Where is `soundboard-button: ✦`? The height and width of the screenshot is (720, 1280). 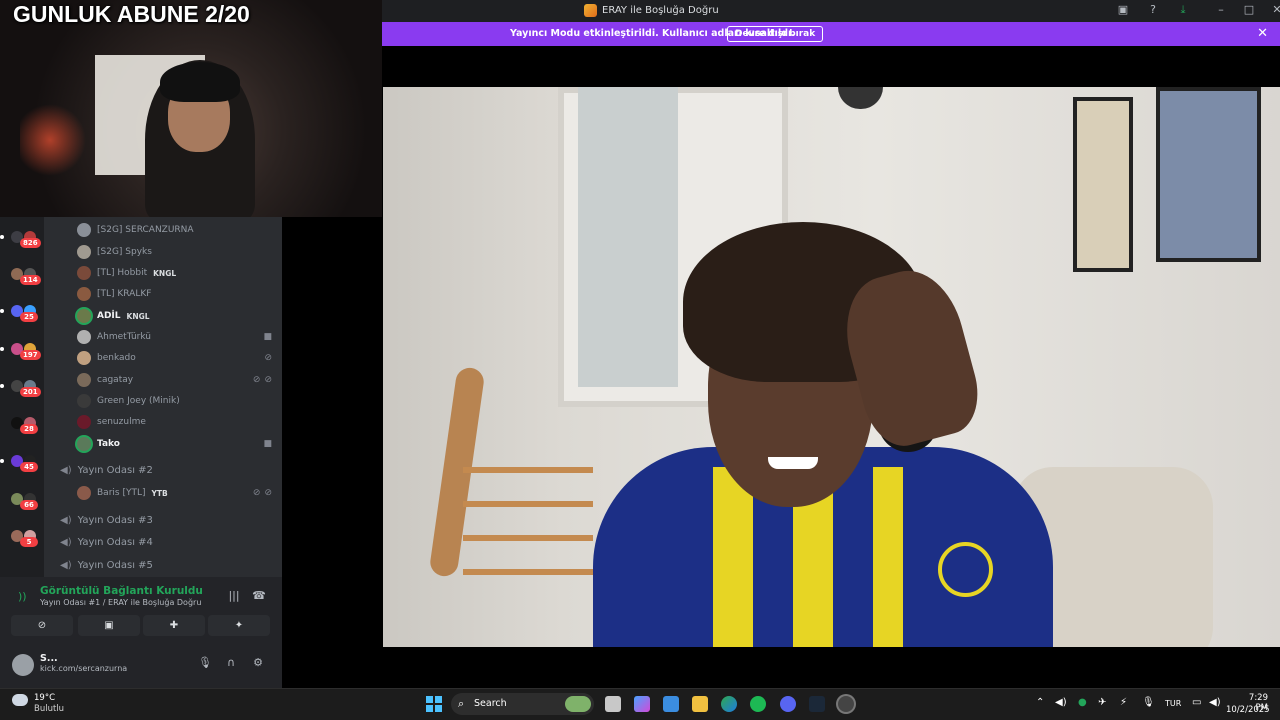
soundboard-button: ✦ is located at coordinates (239, 625).